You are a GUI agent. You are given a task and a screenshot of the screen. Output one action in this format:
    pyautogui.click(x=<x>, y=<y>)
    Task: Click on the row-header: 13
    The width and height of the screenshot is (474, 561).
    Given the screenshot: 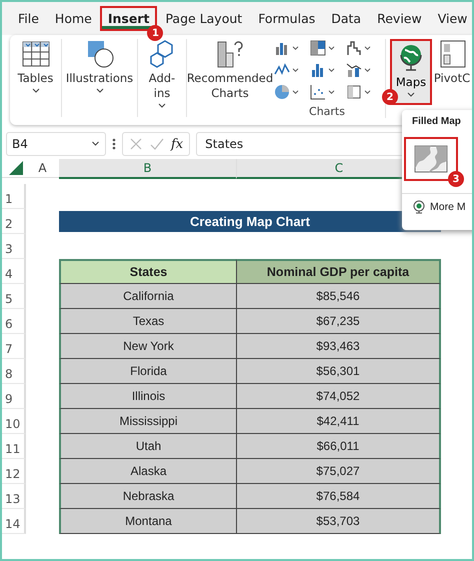 What is the action you would take?
    pyautogui.click(x=14, y=496)
    